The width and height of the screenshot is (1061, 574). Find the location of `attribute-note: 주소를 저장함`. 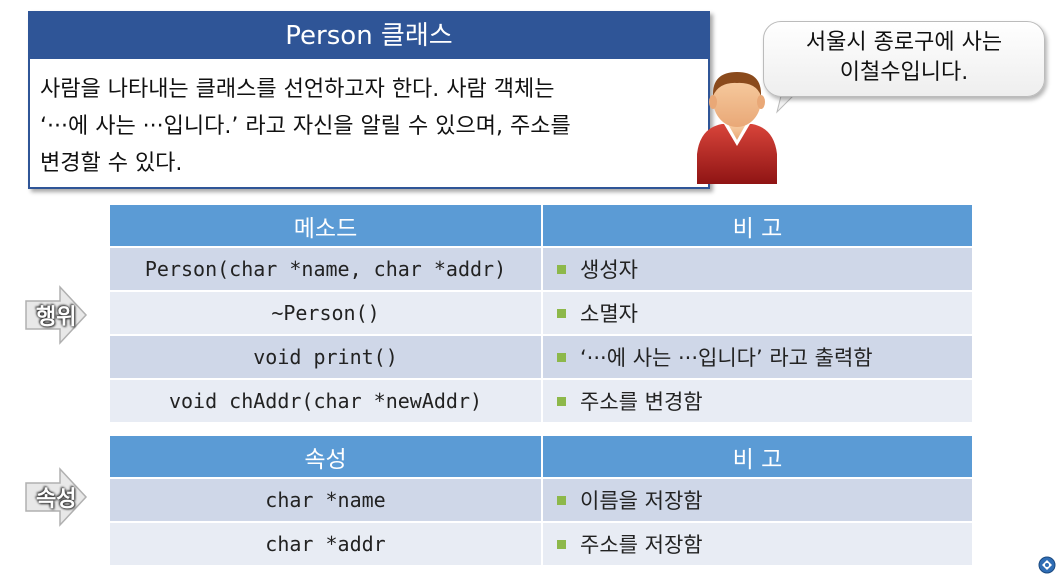

attribute-note: 주소를 저장함 is located at coordinates (641, 545).